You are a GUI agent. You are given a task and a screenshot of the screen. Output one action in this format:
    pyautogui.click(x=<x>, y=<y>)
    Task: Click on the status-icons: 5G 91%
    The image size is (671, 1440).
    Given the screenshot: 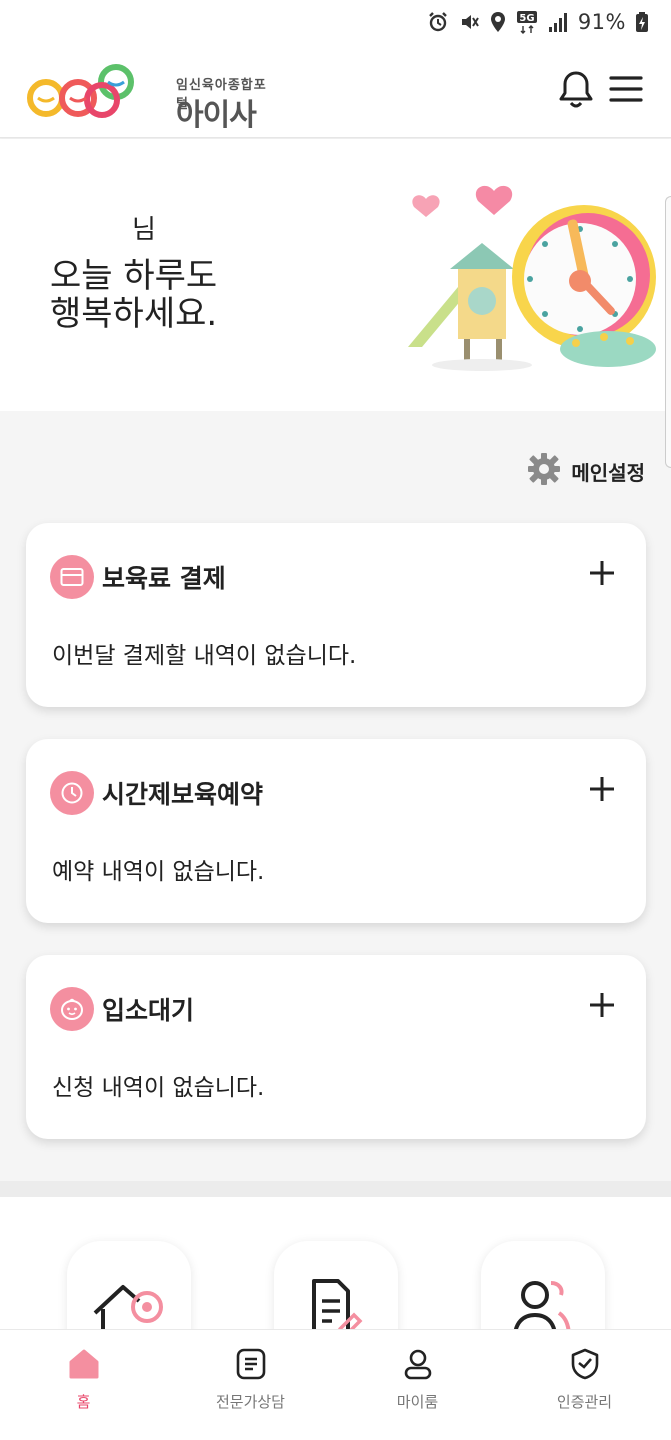 What is the action you would take?
    pyautogui.click(x=538, y=22)
    